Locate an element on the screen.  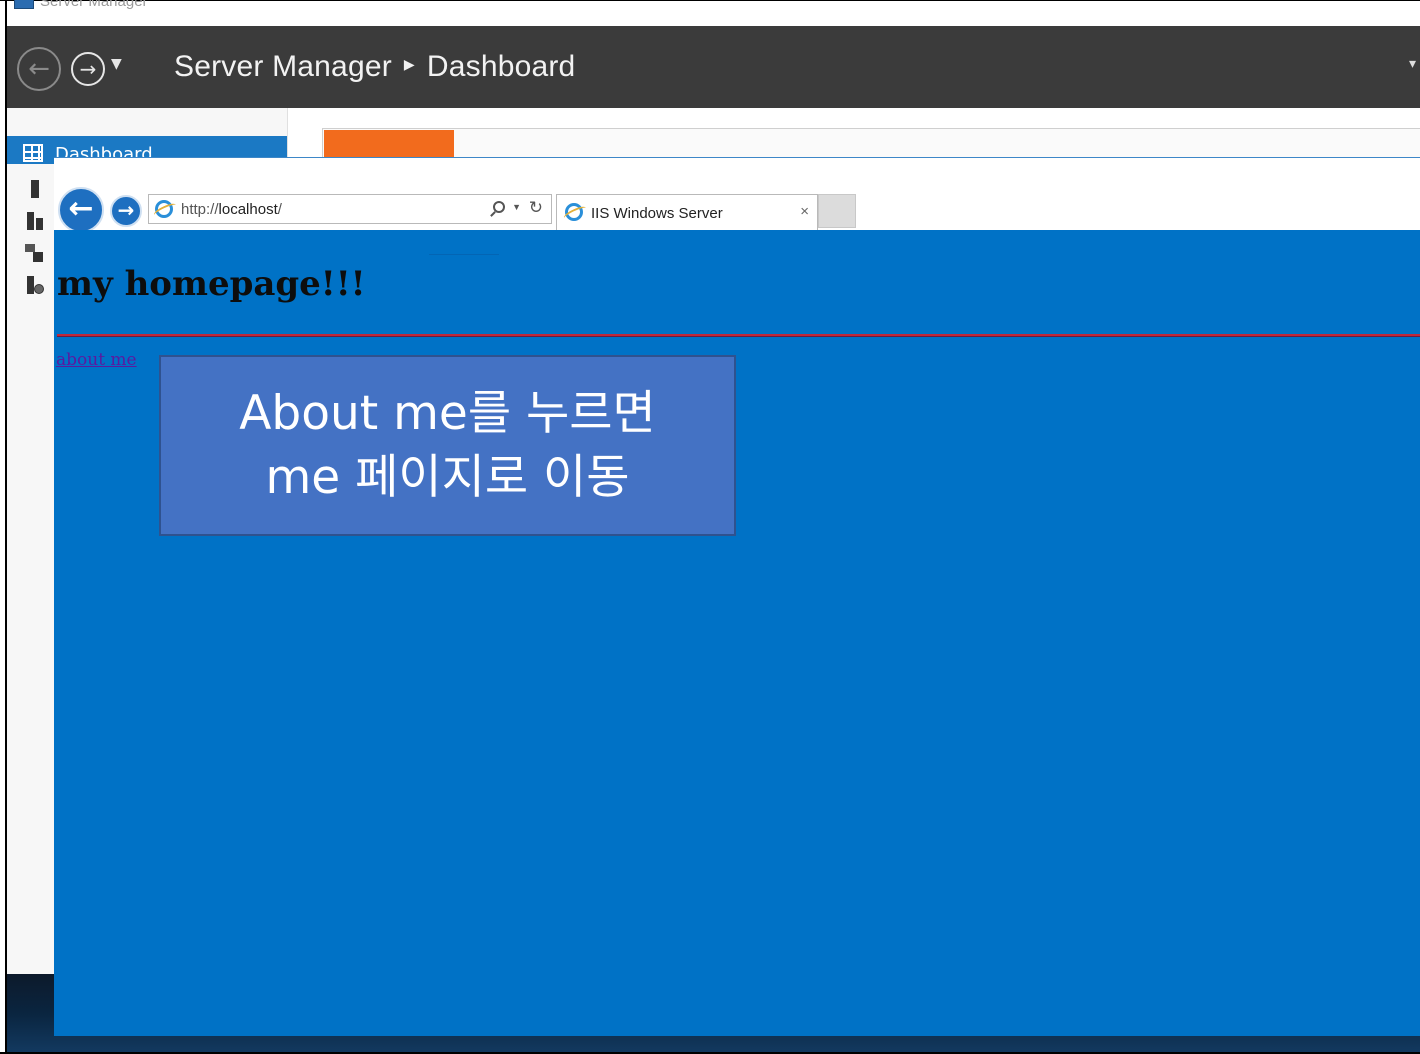
breadcrumb-page: Dashboard is located at coordinates (501, 66).